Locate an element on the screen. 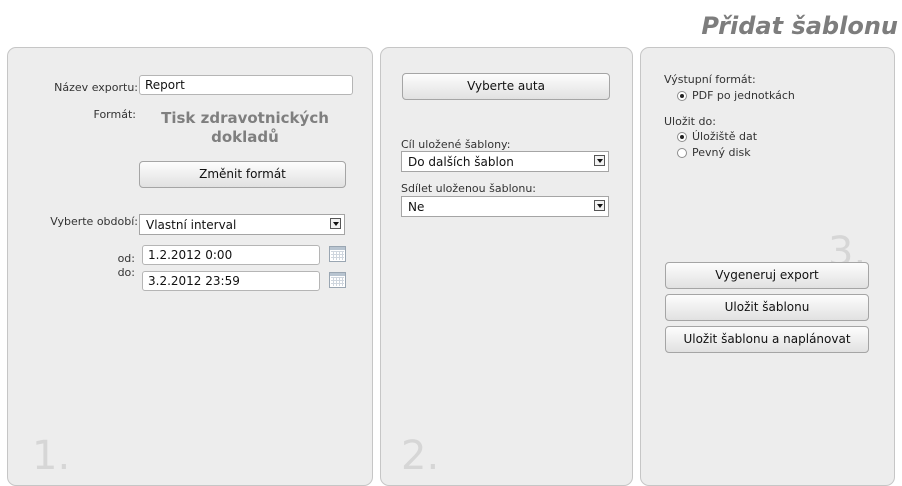 Image resolution: width=902 pixels, height=486 pixels. save-template-button: Uložit šablonu is located at coordinates (767, 307).